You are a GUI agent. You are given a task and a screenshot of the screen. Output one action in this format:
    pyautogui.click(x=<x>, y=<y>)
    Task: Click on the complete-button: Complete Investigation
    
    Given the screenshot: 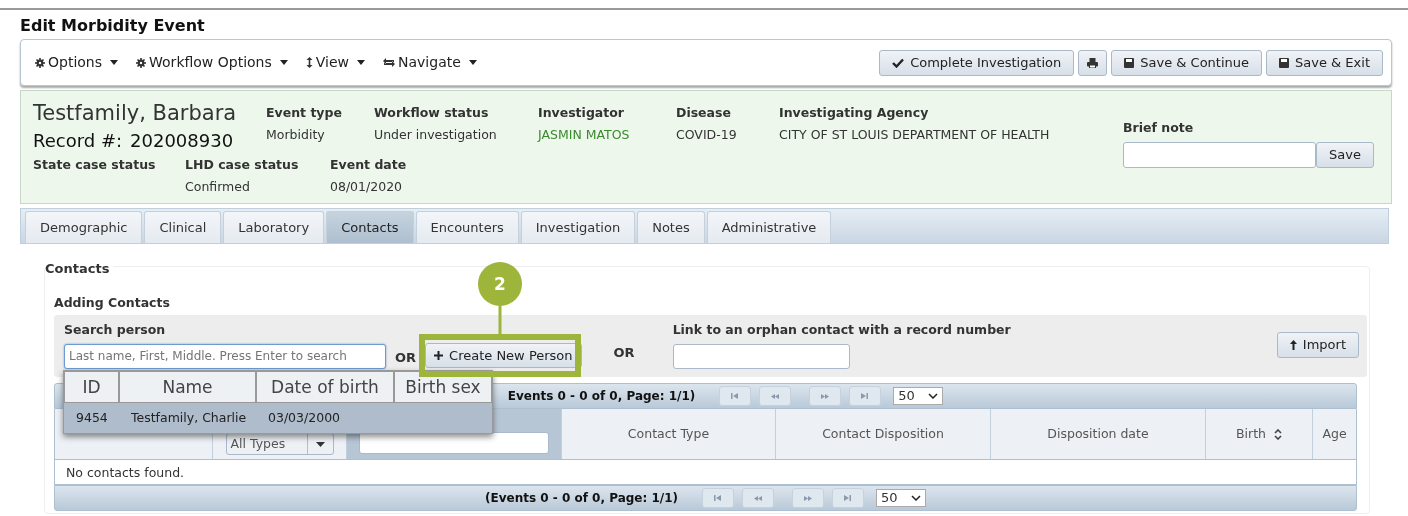 What is the action you would take?
    pyautogui.click(x=977, y=62)
    